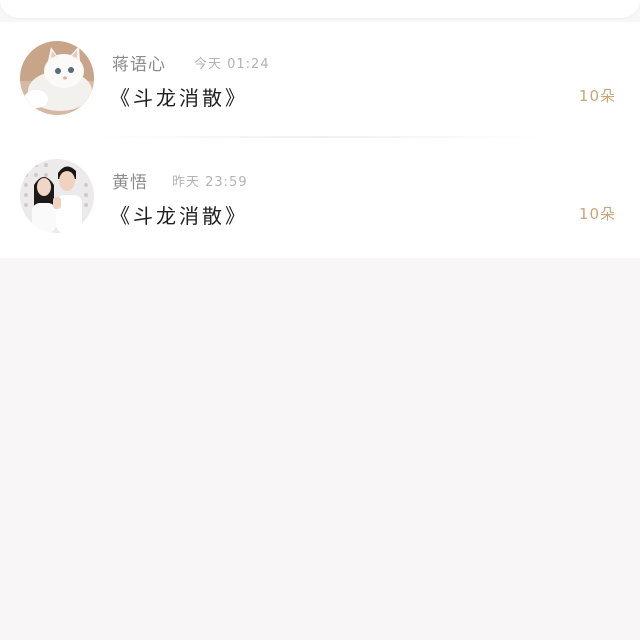  I want to click on sender-name: 黄悟, so click(130, 183).